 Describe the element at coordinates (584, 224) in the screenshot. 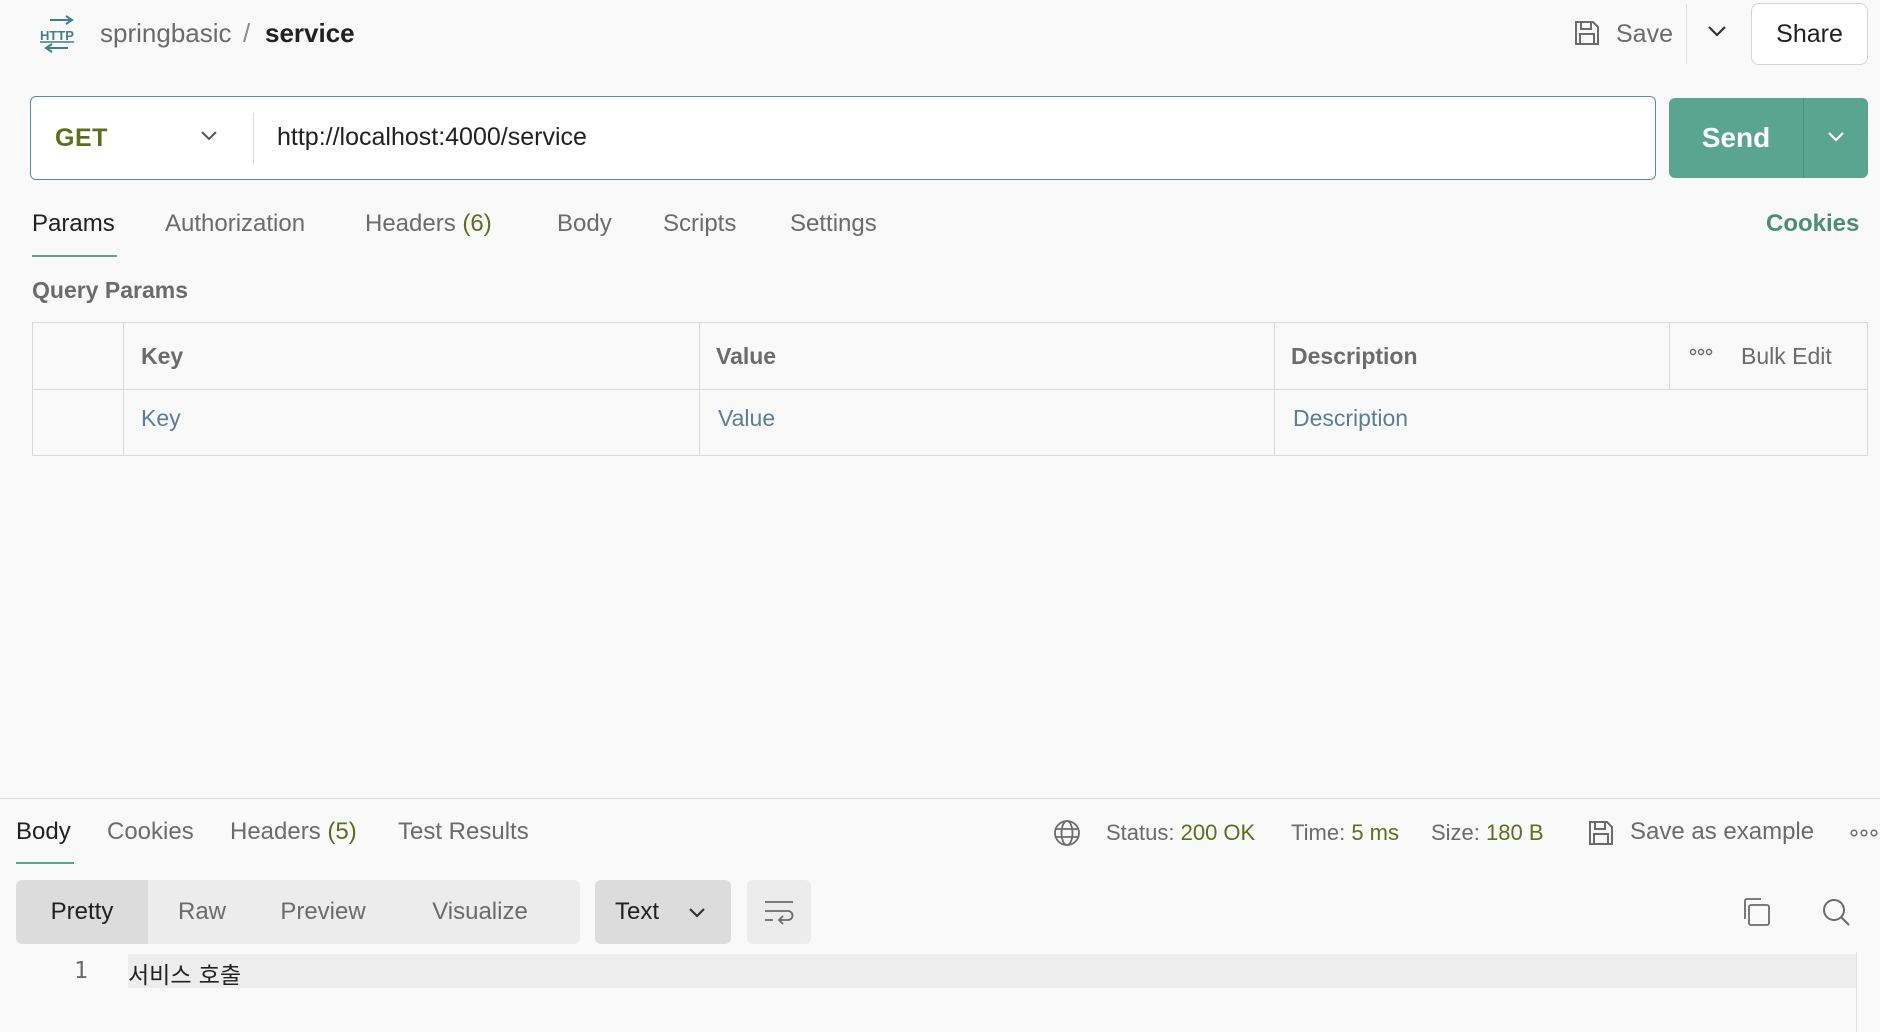

I see `tab-body: Body` at that location.